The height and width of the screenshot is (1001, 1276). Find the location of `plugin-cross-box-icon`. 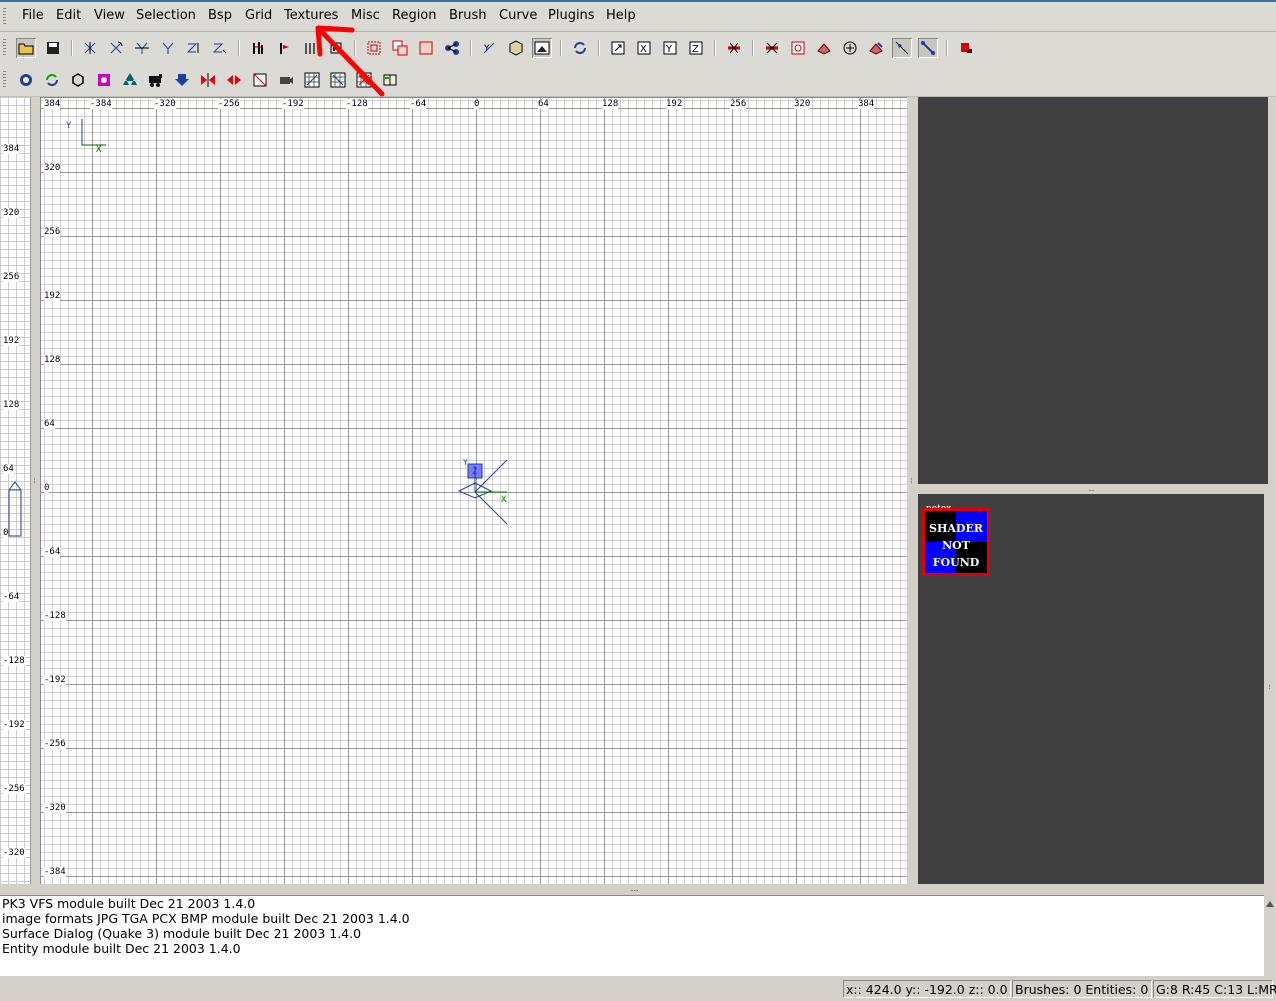

plugin-cross-box-icon is located at coordinates (260, 80).